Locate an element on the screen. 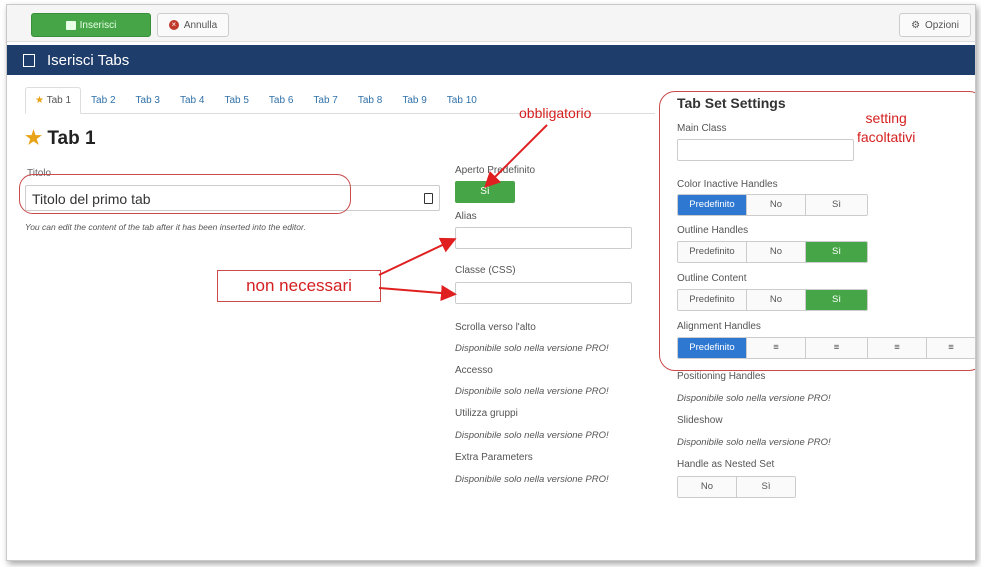  annotation-arrows is located at coordinates (463, 213).